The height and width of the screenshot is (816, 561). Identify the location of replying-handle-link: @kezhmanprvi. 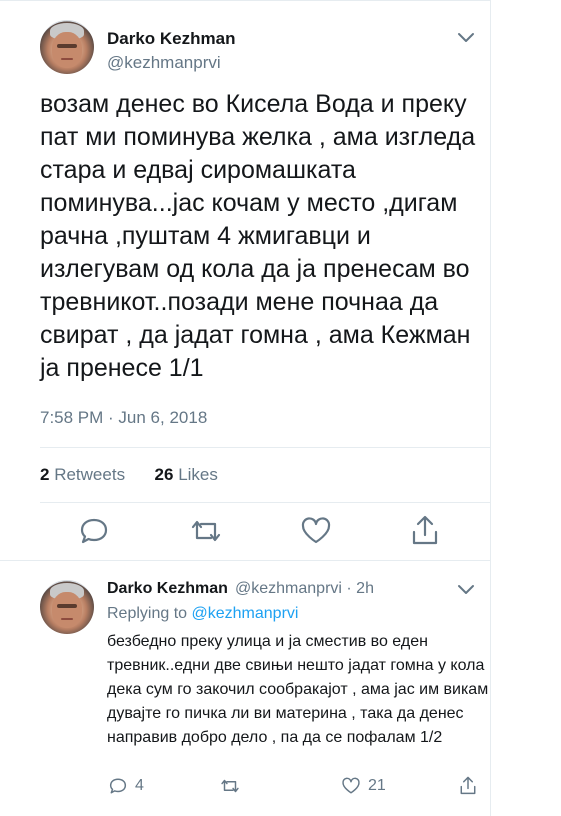
(245, 613).